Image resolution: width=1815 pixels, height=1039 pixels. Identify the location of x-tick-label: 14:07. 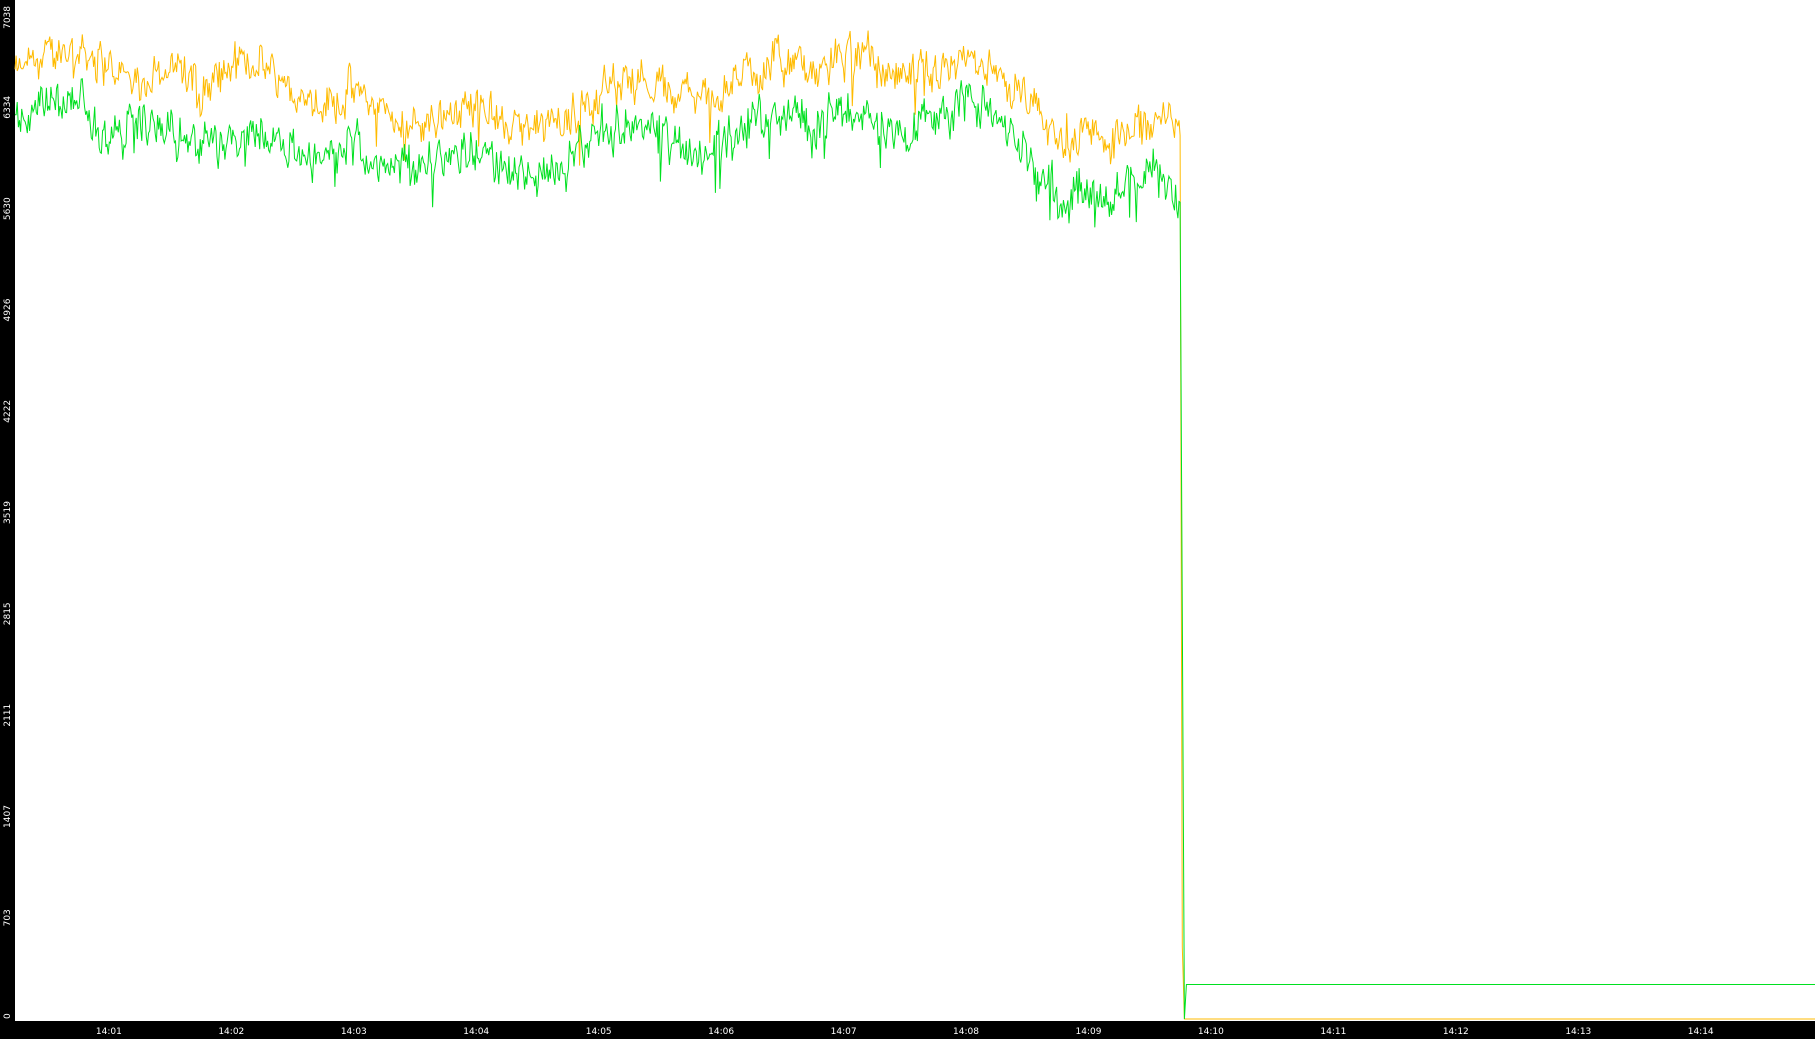
(844, 1032).